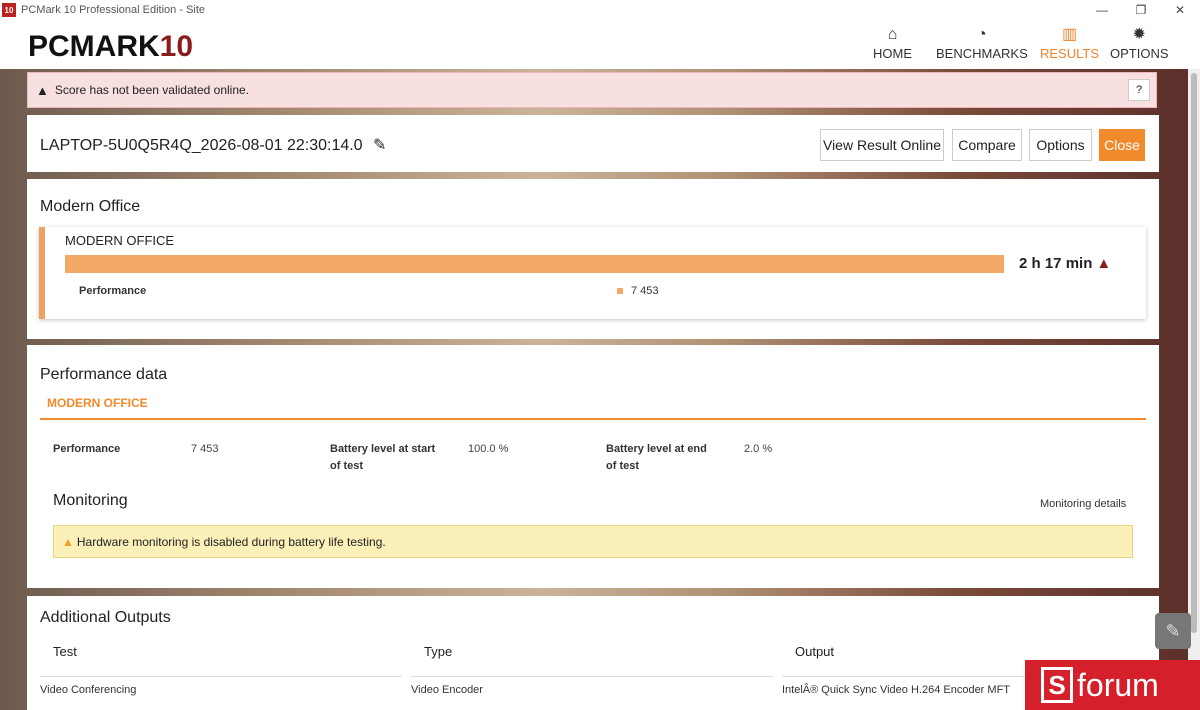 This screenshot has width=1200, height=710. I want to click on options-button: Options, so click(1060, 145).